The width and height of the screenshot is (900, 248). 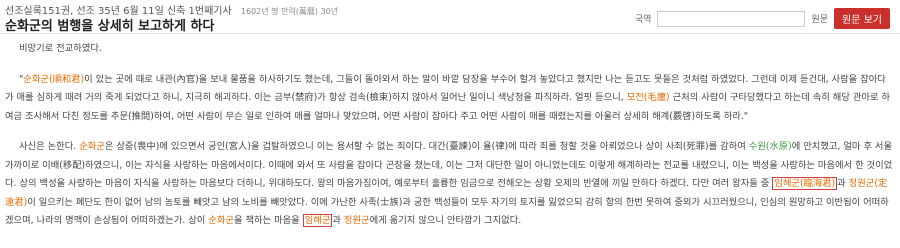 What do you see at coordinates (450, 33) in the screenshot?
I see `header-divider` at bounding box center [450, 33].